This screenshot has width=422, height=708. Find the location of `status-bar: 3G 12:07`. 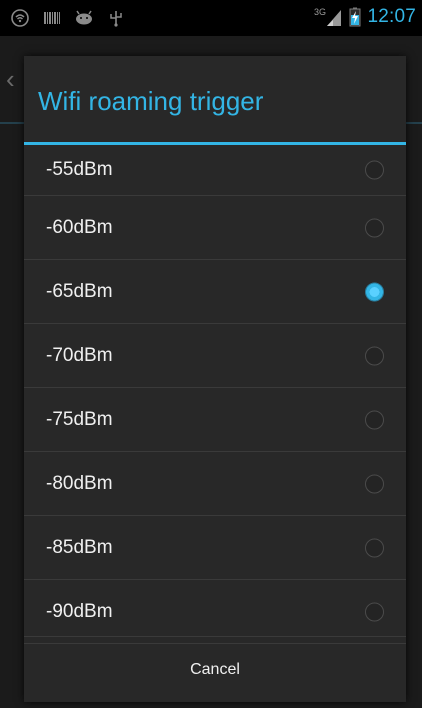

status-bar: 3G 12:07 is located at coordinates (211, 18).